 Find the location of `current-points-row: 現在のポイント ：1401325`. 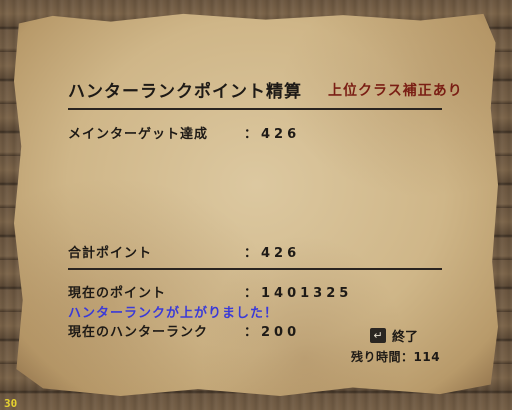

current-points-row: 現在のポイント ：1401325 is located at coordinates (256, 291).